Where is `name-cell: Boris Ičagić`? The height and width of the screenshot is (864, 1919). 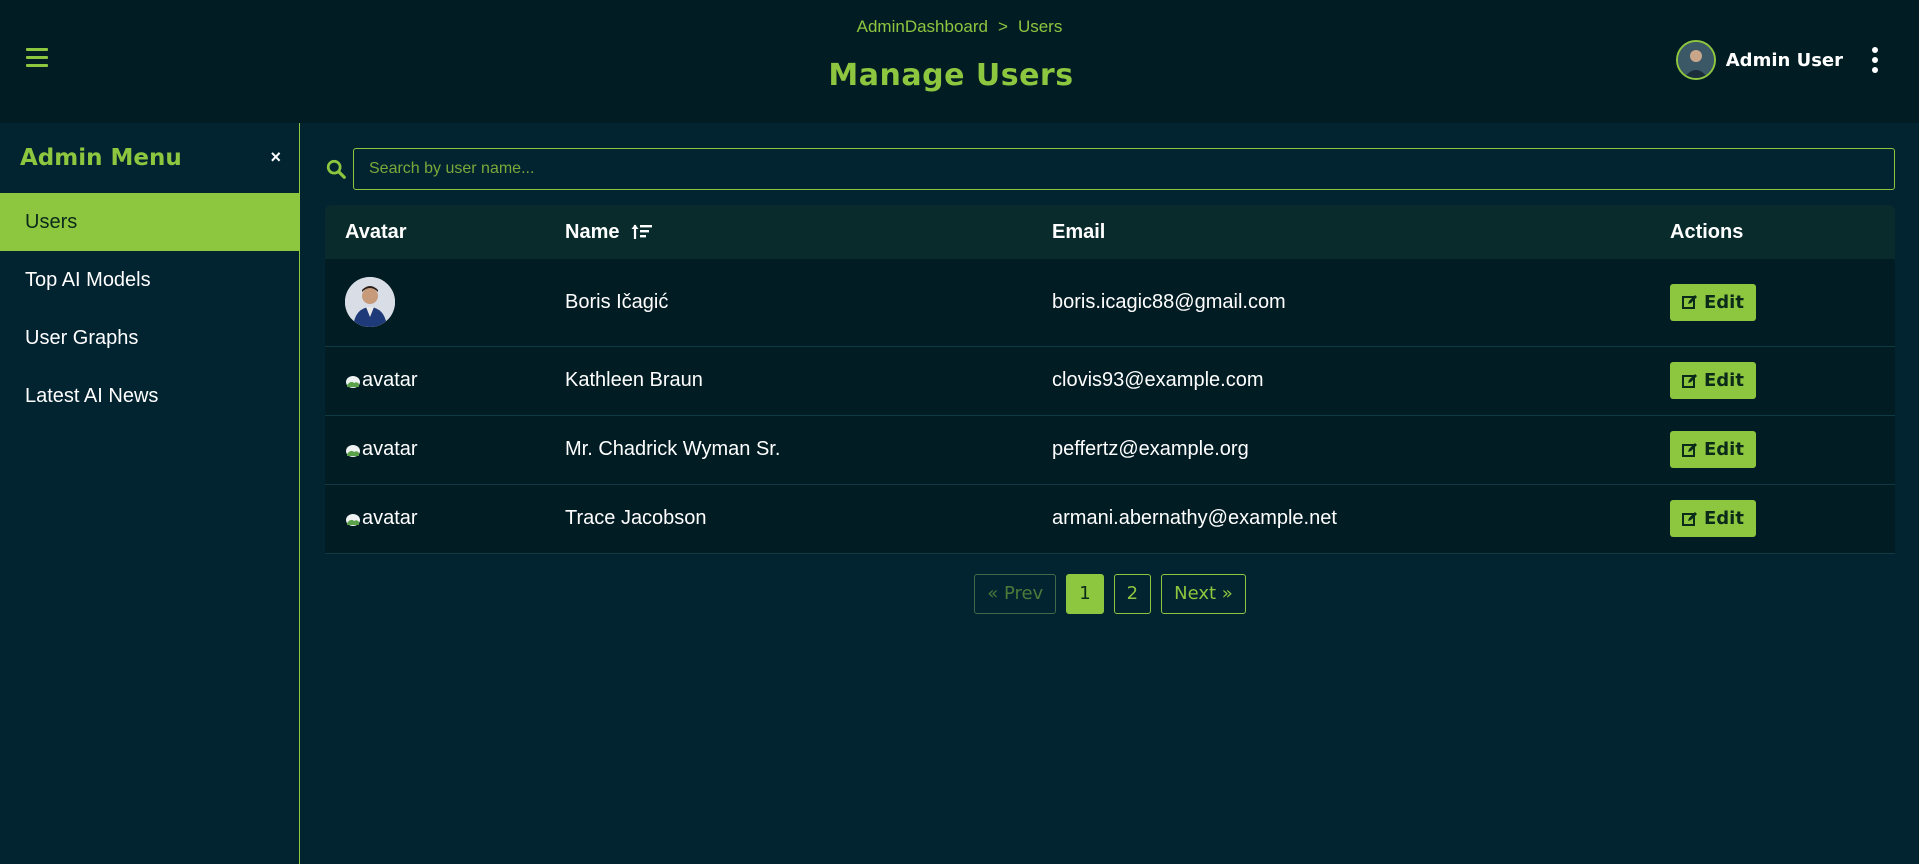 name-cell: Boris Ičagić is located at coordinates (788, 303).